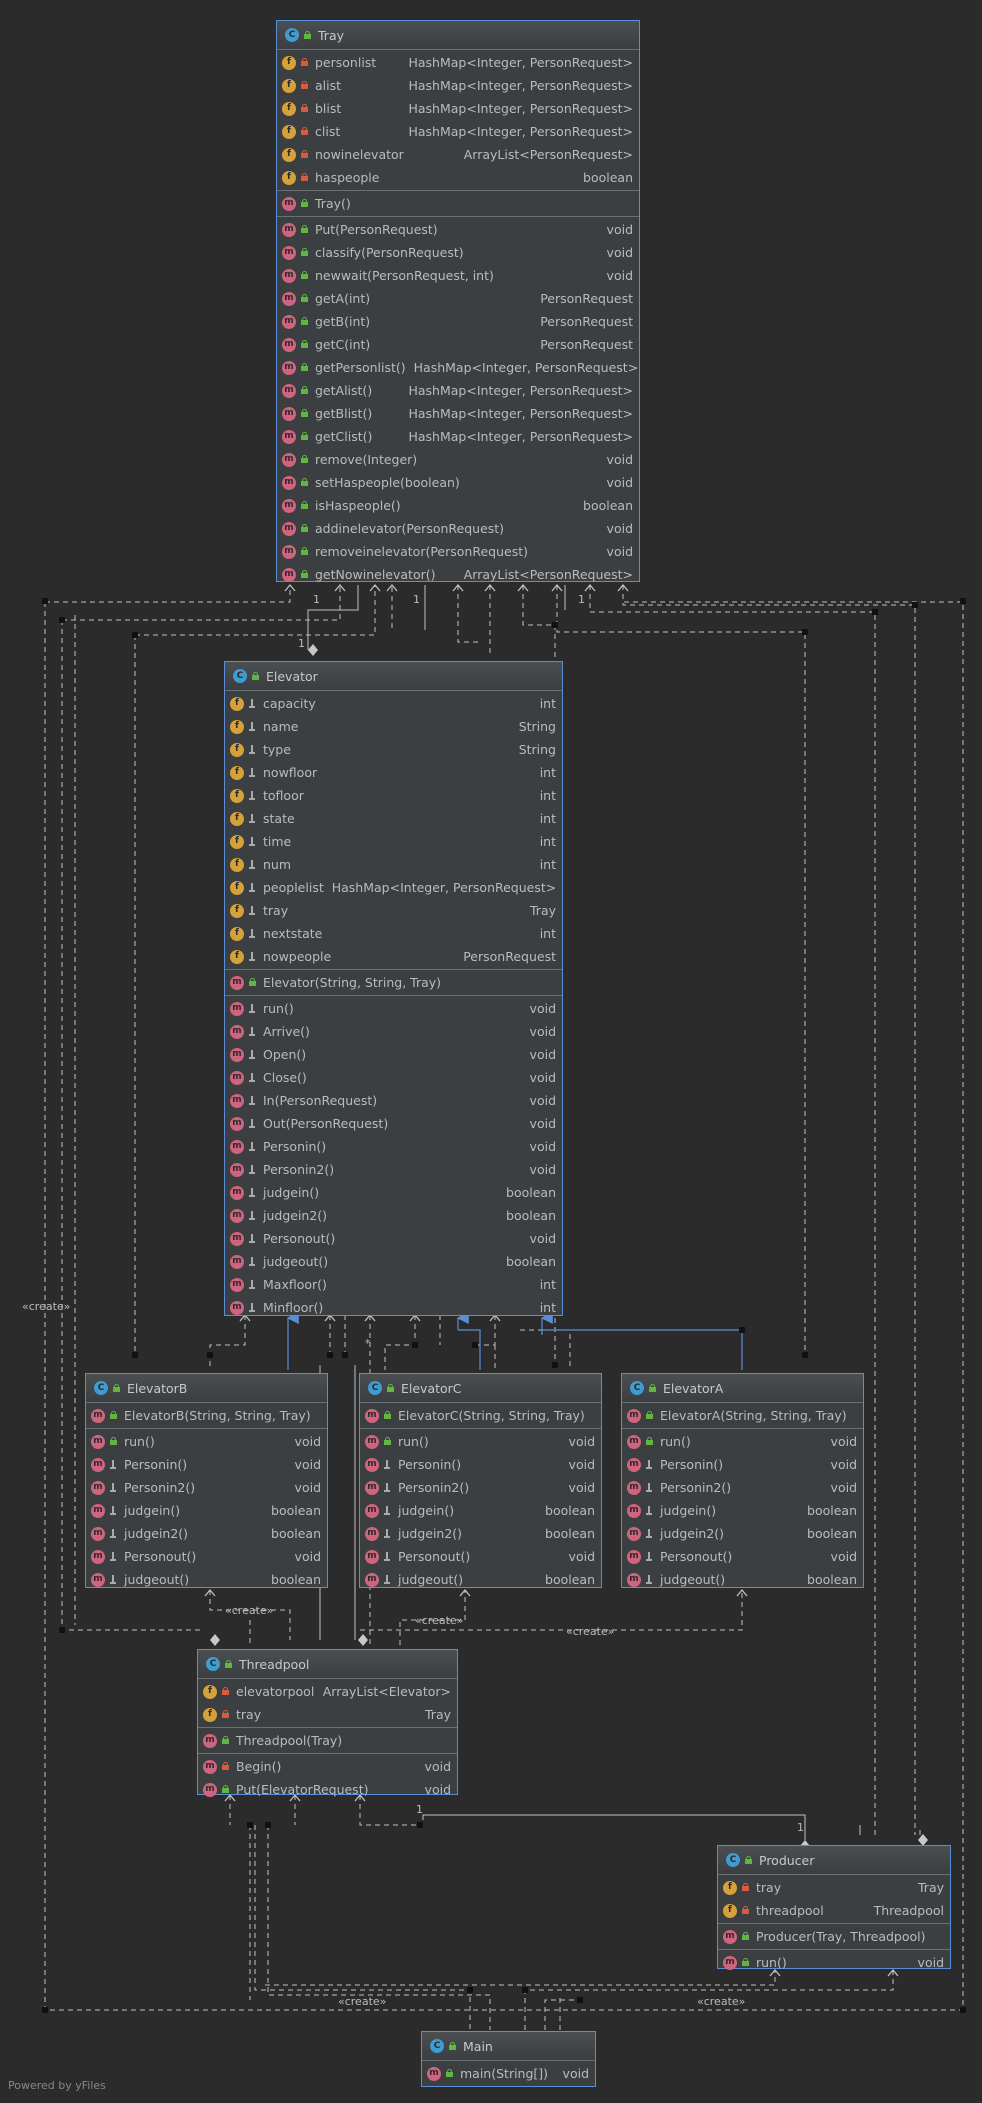 Image resolution: width=982 pixels, height=2103 pixels. What do you see at coordinates (508, 2059) in the screenshot?
I see `class-main: C Main m main(String[]) void` at bounding box center [508, 2059].